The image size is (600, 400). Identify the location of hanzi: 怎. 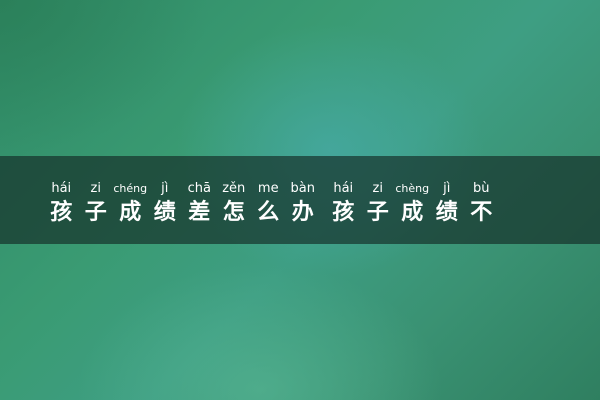
(233, 212).